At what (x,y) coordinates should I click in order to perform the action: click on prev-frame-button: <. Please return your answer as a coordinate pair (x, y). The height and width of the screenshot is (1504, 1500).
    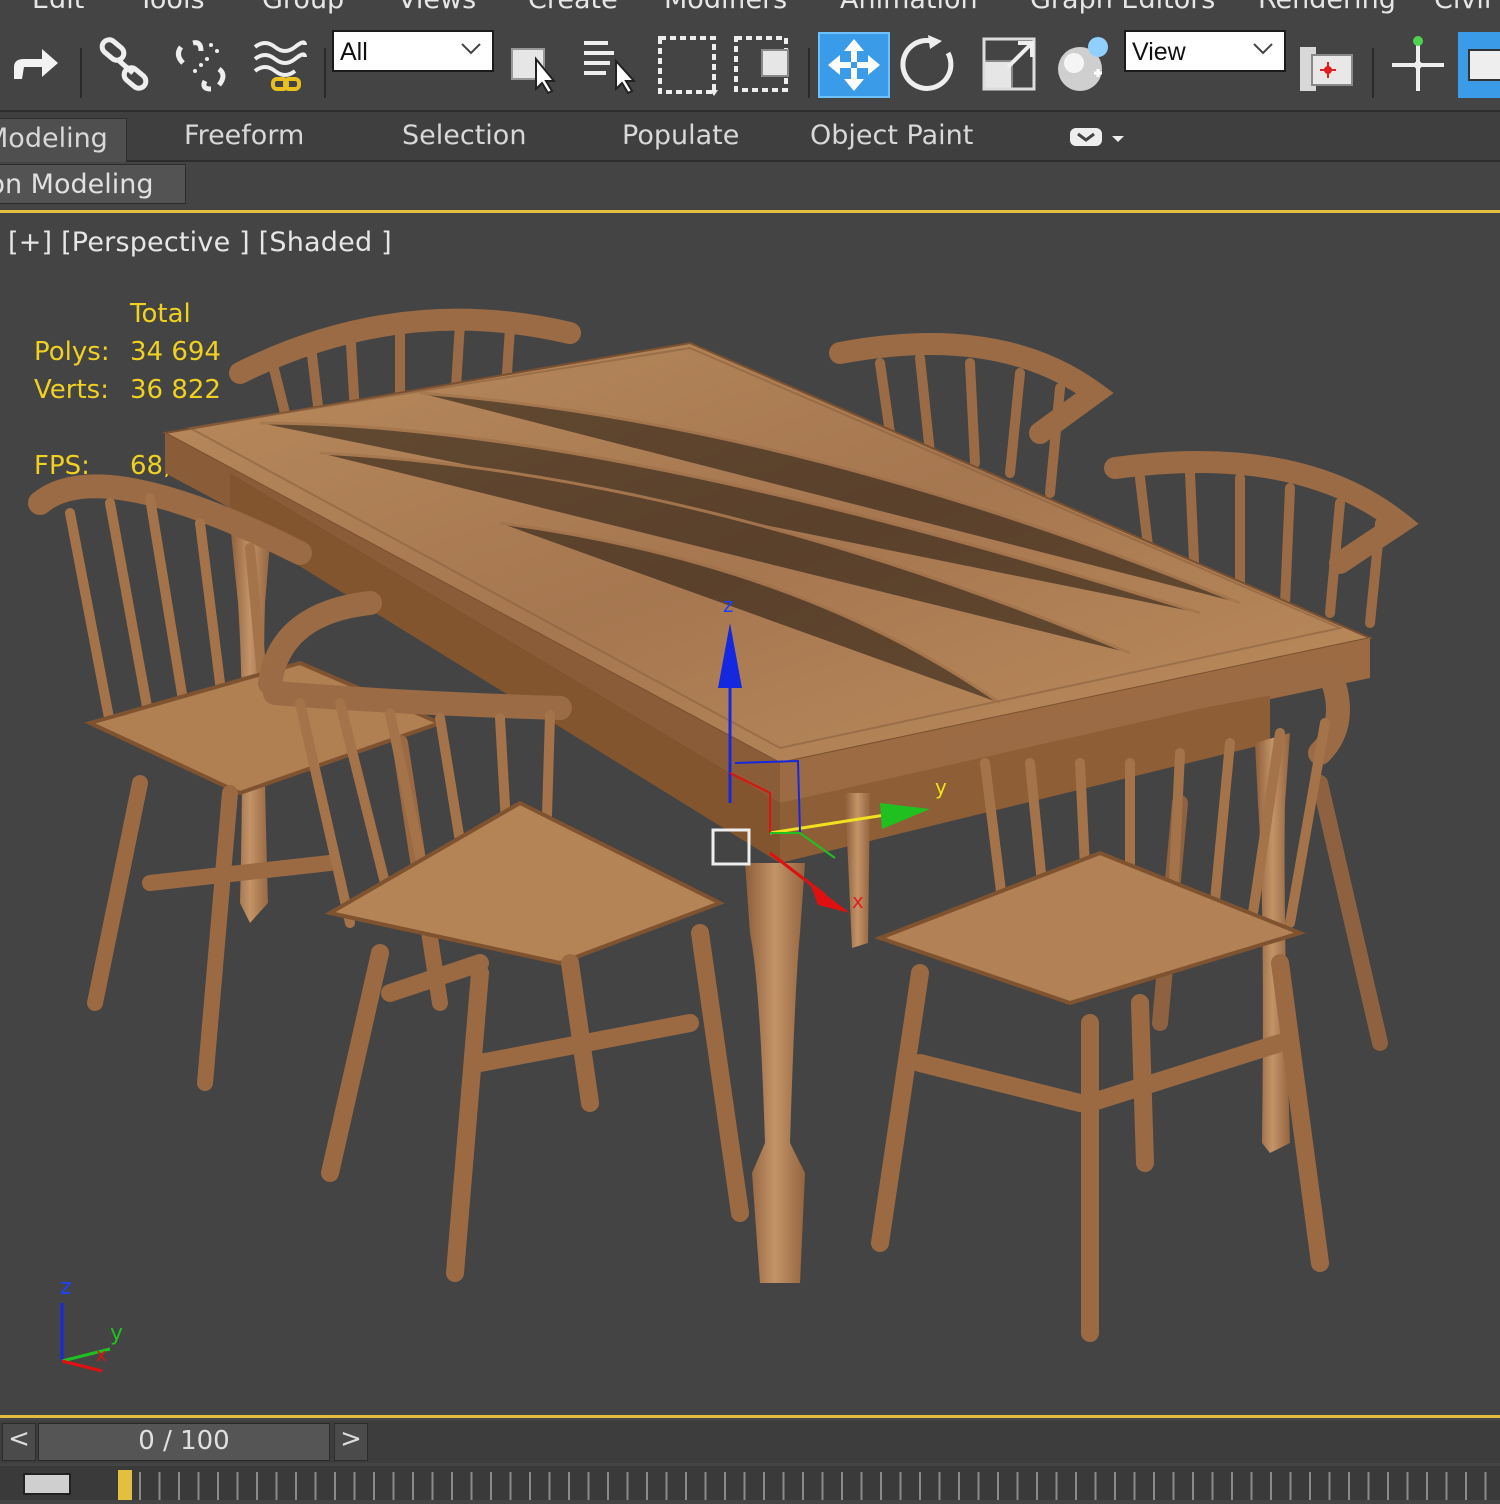
    Looking at the image, I should click on (19, 1442).